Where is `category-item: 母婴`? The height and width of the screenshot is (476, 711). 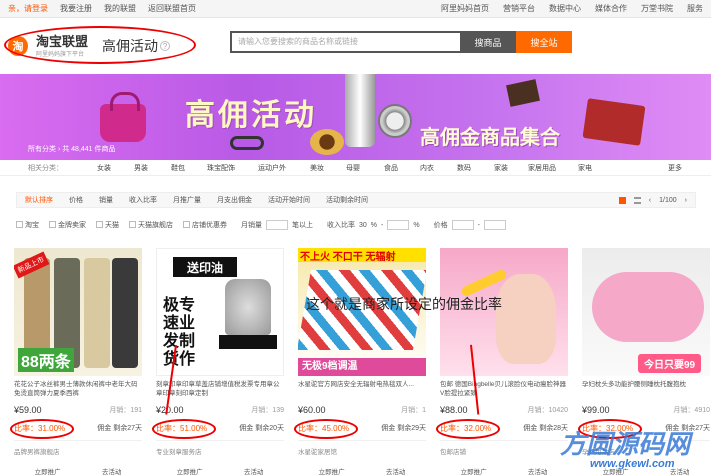
category-item: 母婴 is located at coordinates (353, 168).